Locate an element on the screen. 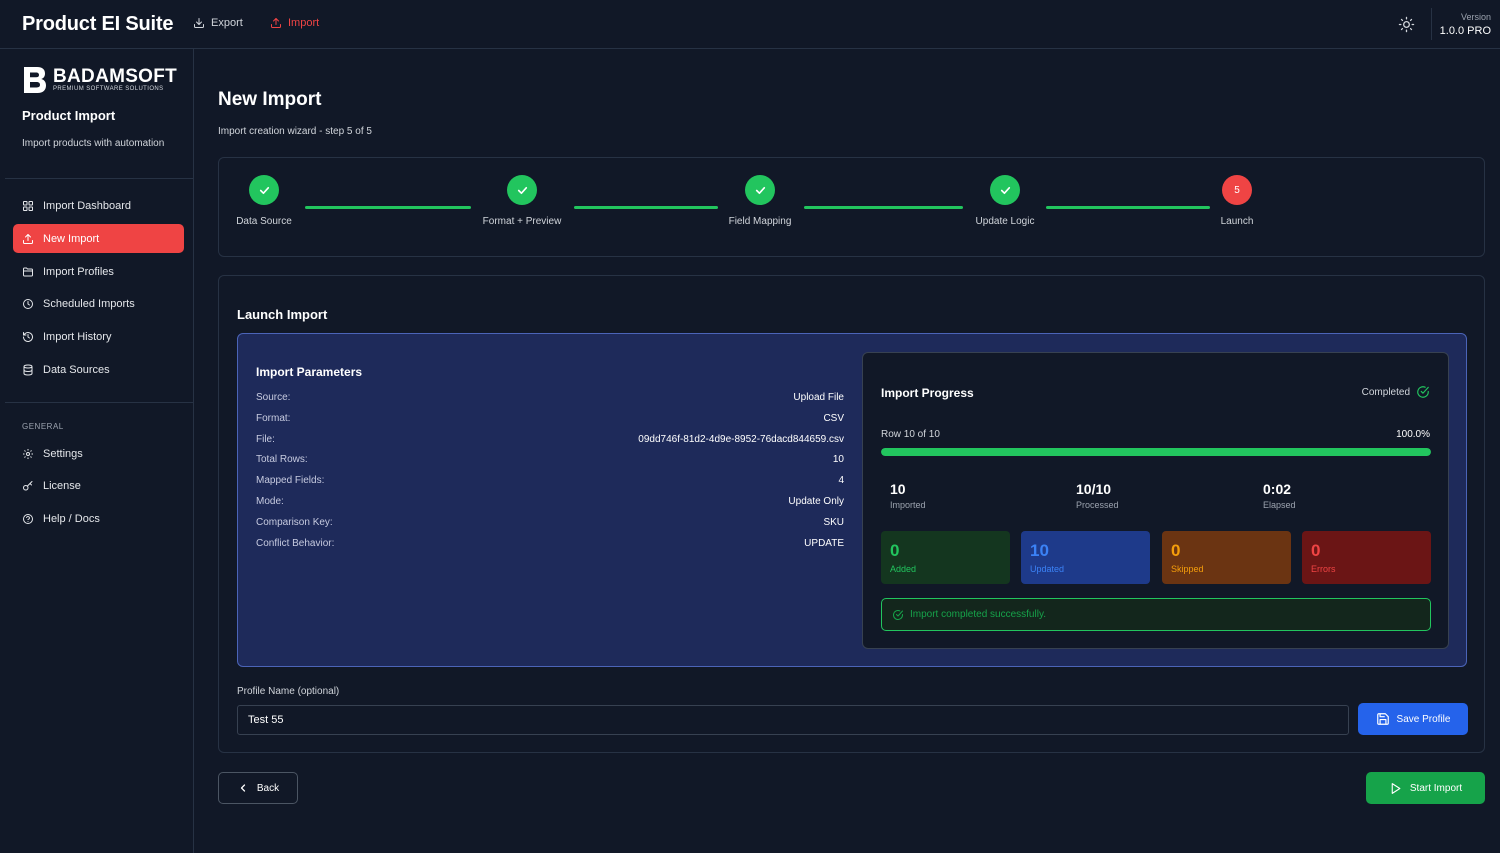  param-value: 09dd746f-81d2-4d9e-8952-76dacd844659.csv is located at coordinates (741, 439).